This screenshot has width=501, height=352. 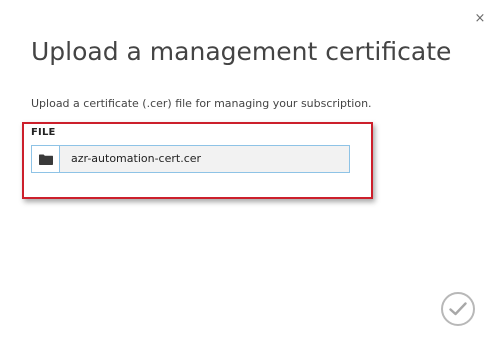 I want to click on folder-icon, so click(x=45, y=159).